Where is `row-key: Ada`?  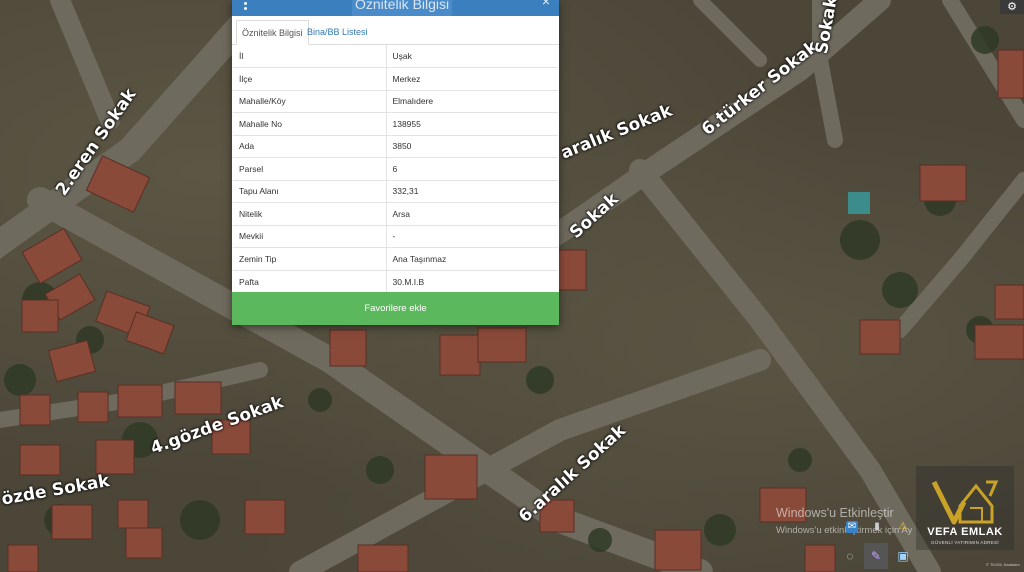
row-key: Ada is located at coordinates (310, 146).